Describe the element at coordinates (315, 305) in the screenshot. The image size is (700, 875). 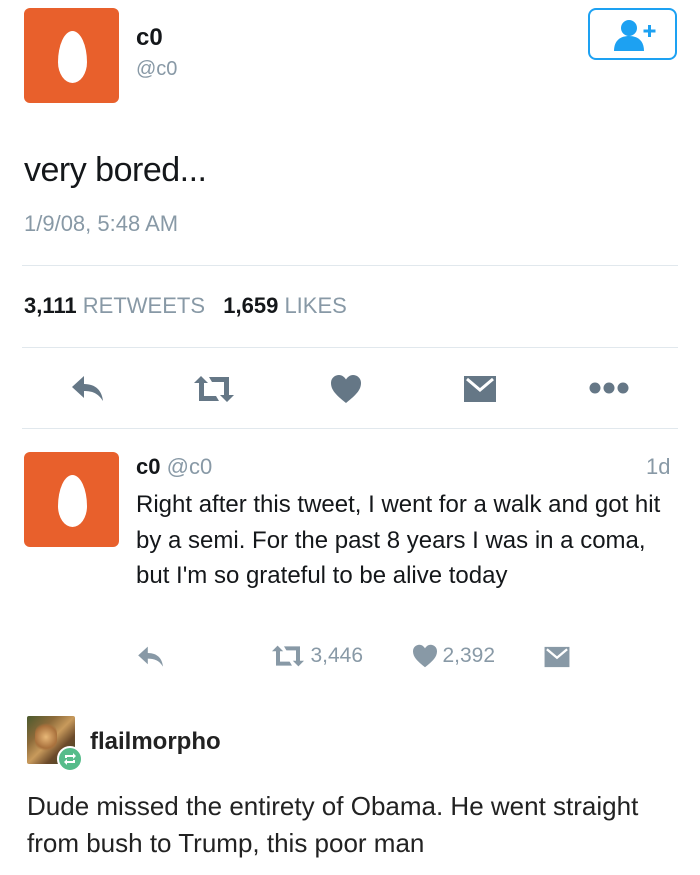
I see `likes-label: LIKES` at that location.